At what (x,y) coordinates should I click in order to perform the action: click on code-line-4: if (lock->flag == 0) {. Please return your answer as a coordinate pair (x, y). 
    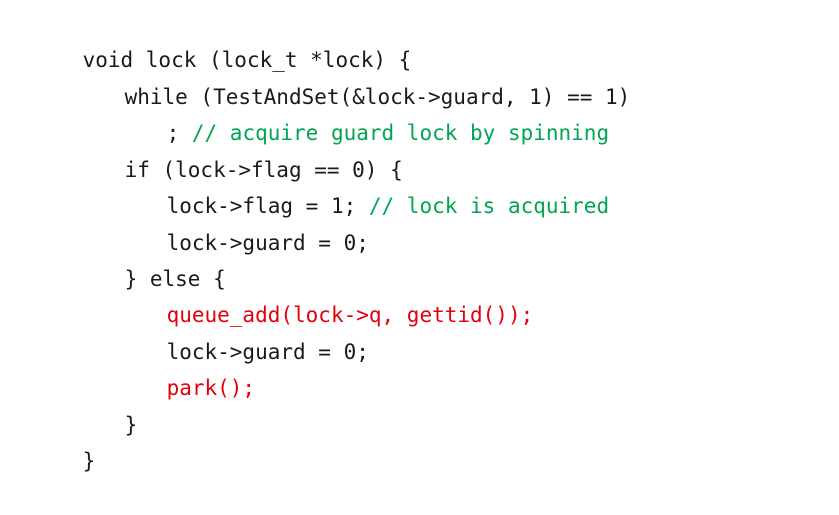
    Looking at the image, I should click on (238, 149).